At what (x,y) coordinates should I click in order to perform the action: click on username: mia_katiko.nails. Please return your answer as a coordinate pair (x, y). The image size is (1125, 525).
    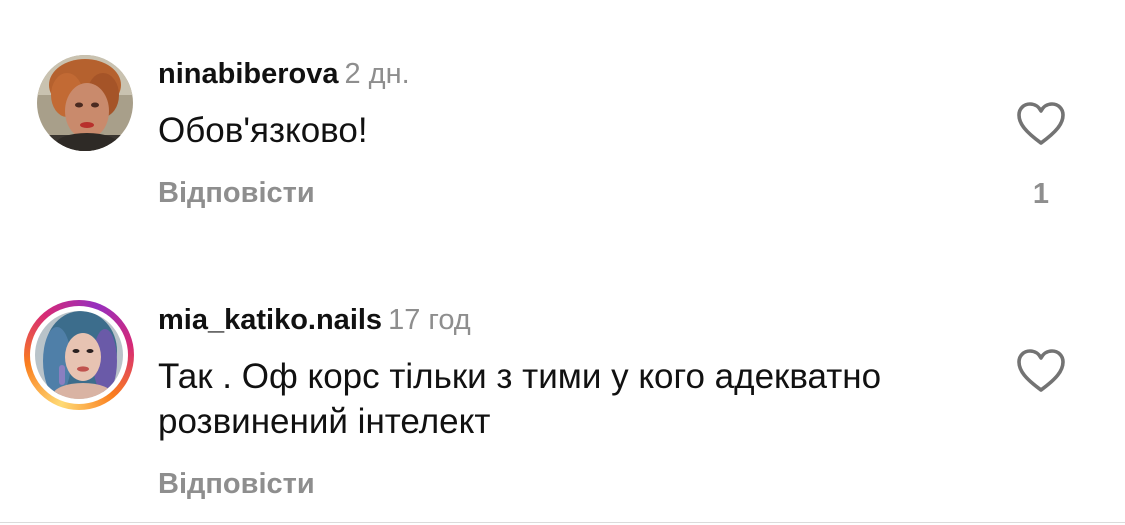
    Looking at the image, I should click on (270, 320).